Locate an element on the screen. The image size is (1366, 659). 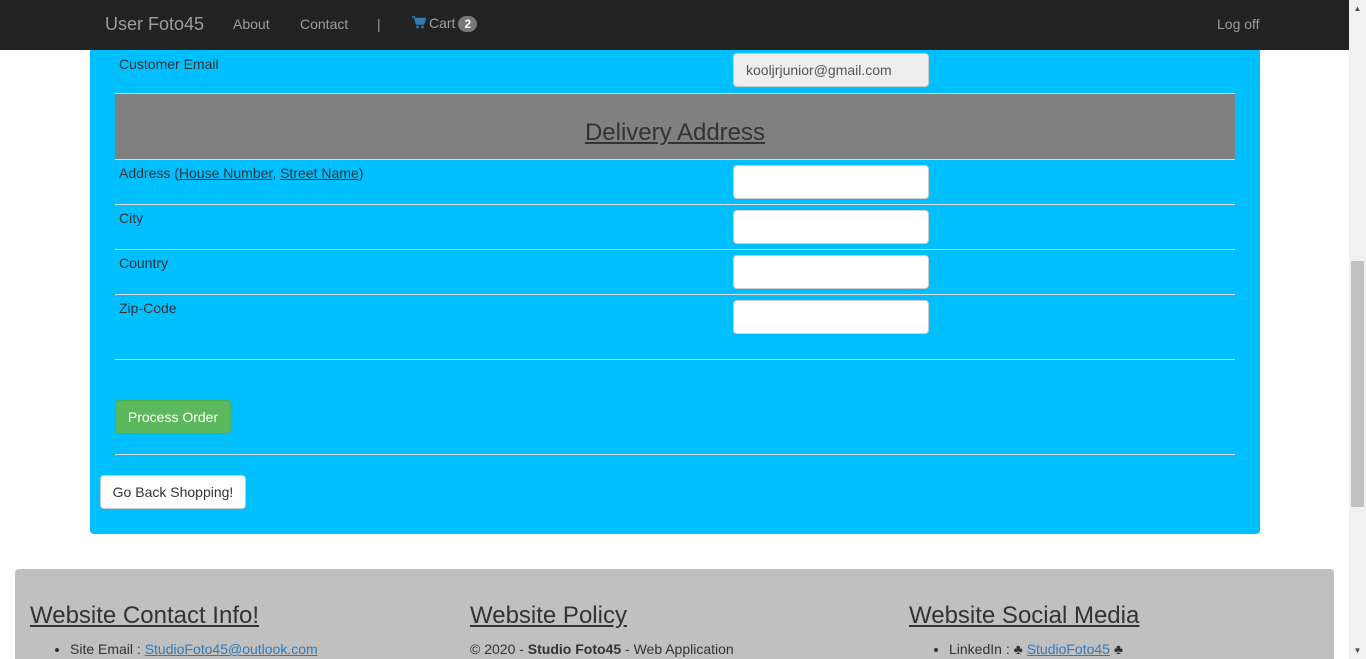
city-label: City is located at coordinates (131, 218).